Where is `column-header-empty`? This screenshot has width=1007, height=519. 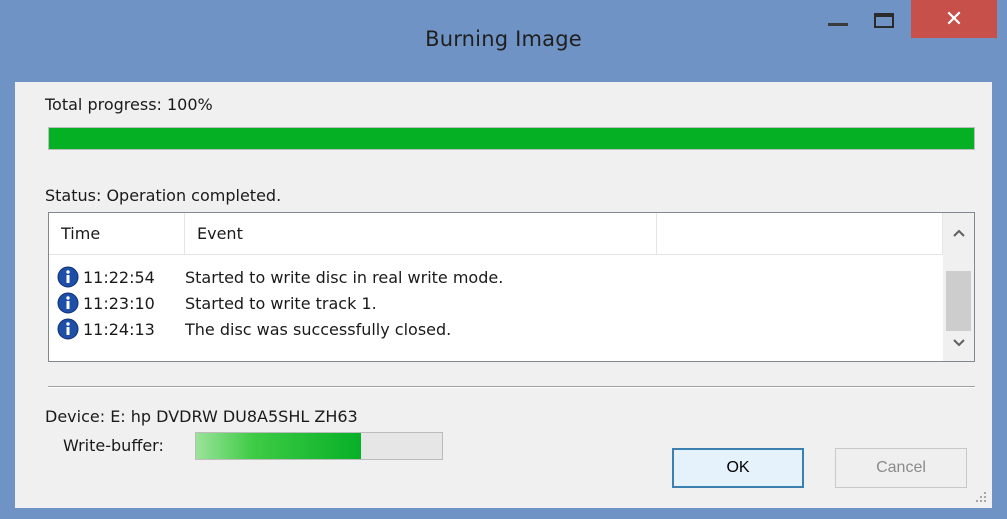 column-header-empty is located at coordinates (800, 233).